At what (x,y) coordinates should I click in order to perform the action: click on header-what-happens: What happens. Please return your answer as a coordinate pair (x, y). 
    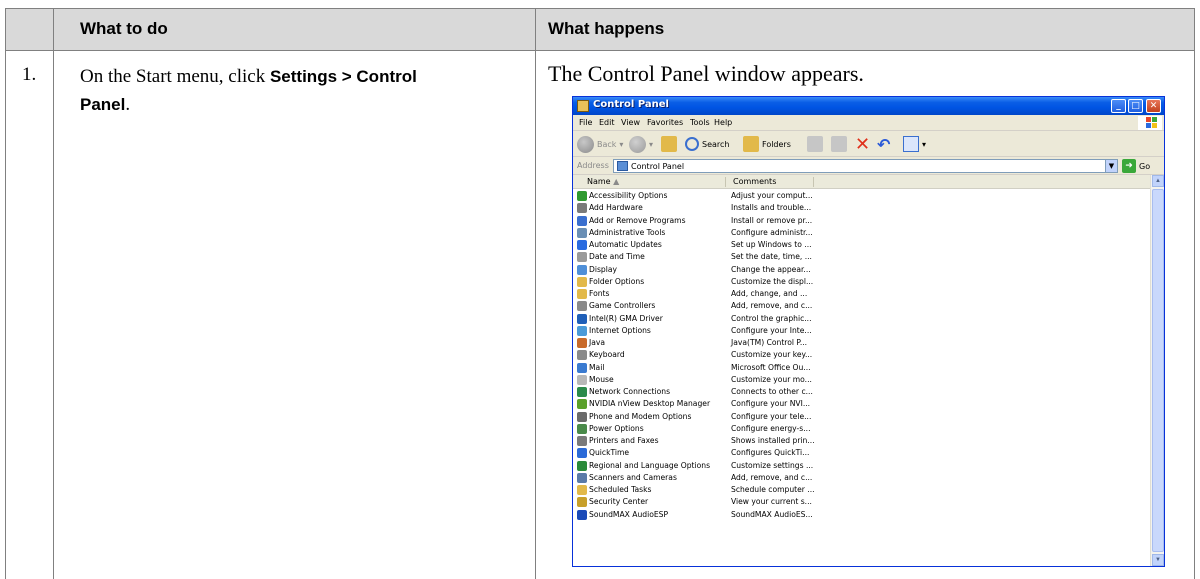
    Looking at the image, I should click on (606, 28).